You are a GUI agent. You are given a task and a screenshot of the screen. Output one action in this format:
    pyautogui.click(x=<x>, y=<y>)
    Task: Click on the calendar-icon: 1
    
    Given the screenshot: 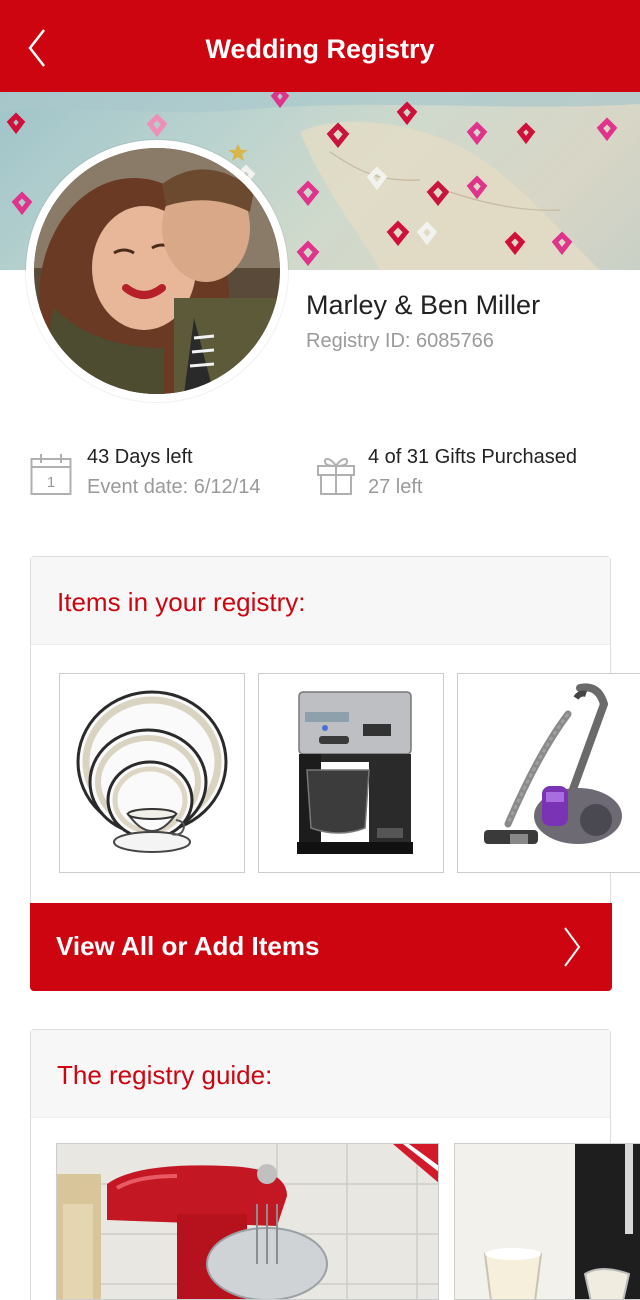 What is the action you would take?
    pyautogui.click(x=51, y=474)
    